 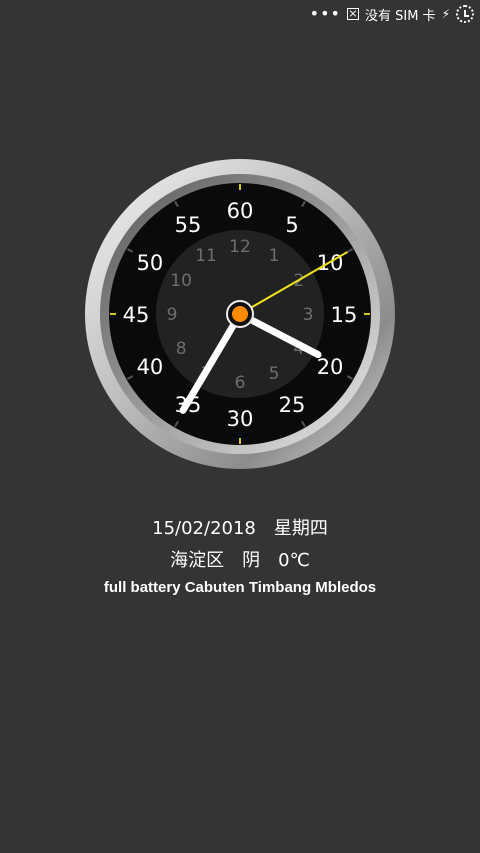 What do you see at coordinates (240, 419) in the screenshot?
I see `outer-number: 30` at bounding box center [240, 419].